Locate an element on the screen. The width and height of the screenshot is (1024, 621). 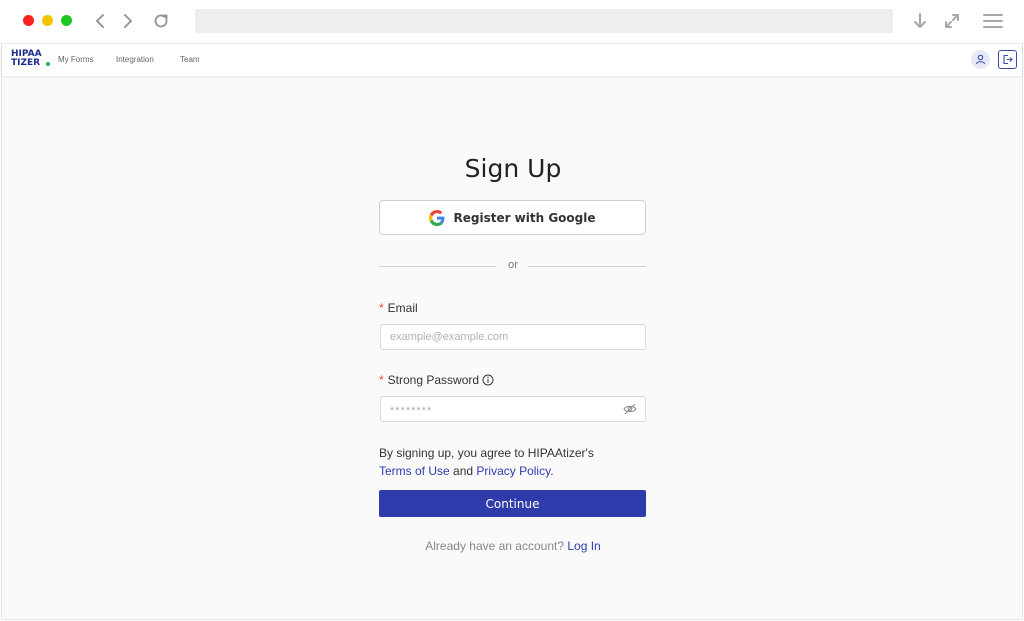
divider-left is located at coordinates (437, 266).